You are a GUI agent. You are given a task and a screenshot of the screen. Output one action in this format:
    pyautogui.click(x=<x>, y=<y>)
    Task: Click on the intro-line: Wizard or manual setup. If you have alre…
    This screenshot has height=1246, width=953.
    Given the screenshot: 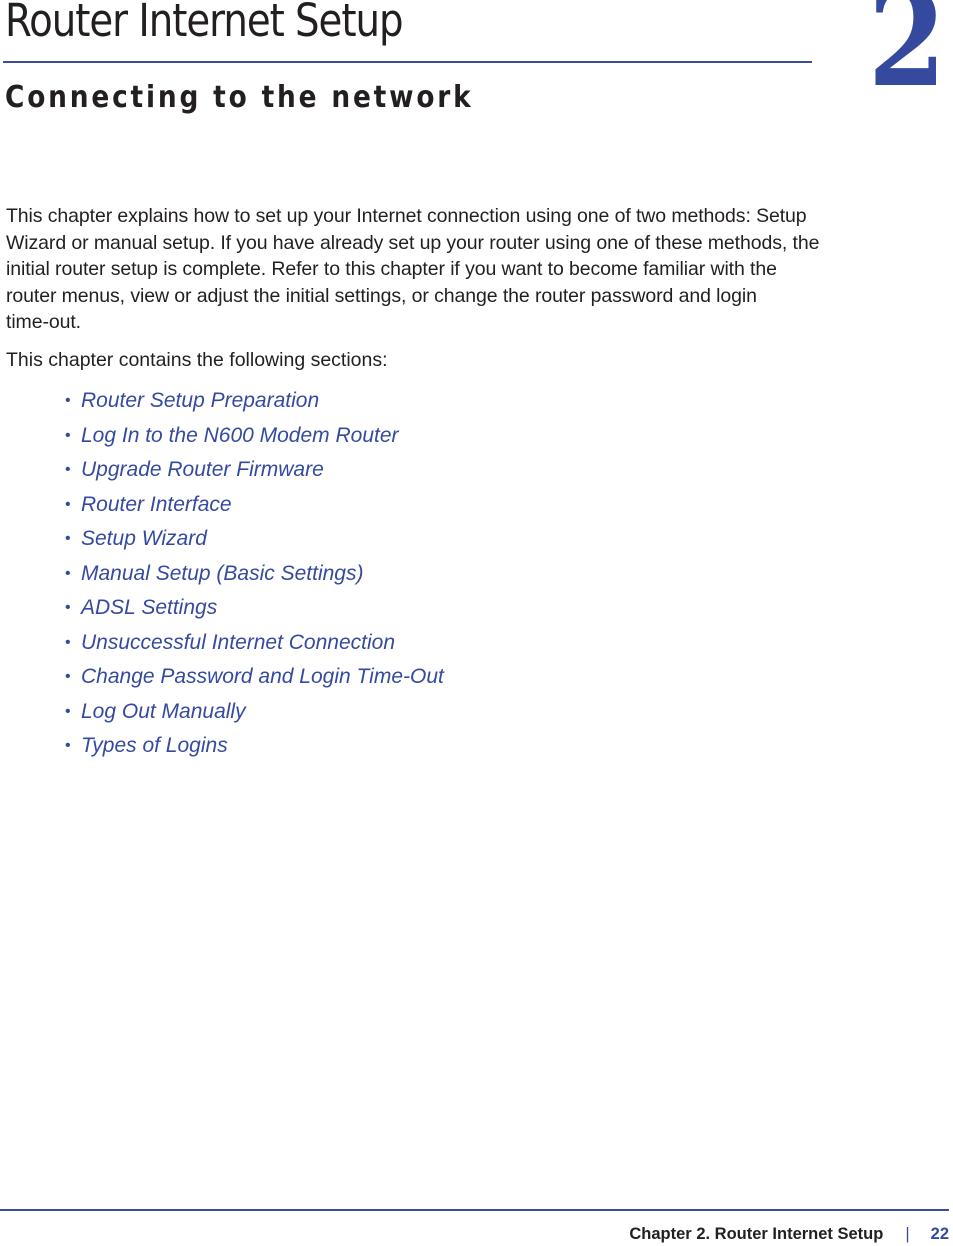 What is the action you would take?
    pyautogui.click(x=413, y=242)
    